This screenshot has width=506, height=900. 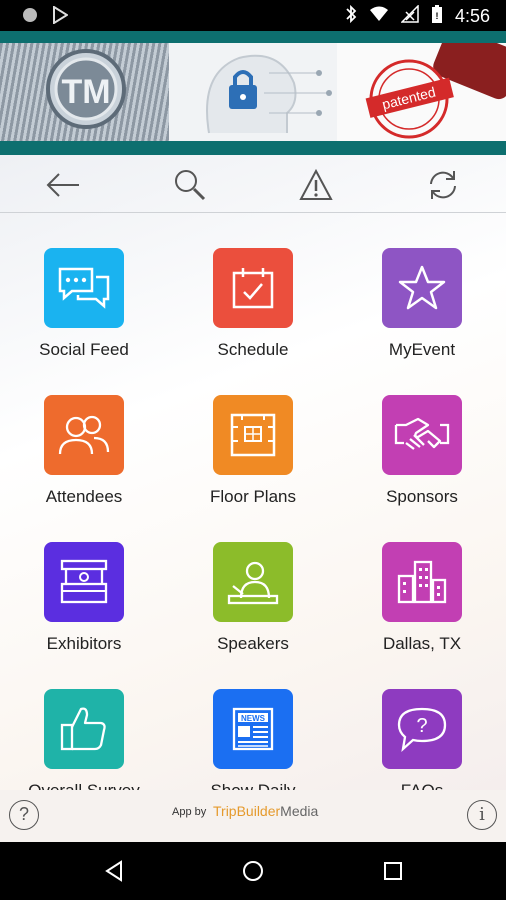 What do you see at coordinates (190, 185) in the screenshot?
I see `search-icon` at bounding box center [190, 185].